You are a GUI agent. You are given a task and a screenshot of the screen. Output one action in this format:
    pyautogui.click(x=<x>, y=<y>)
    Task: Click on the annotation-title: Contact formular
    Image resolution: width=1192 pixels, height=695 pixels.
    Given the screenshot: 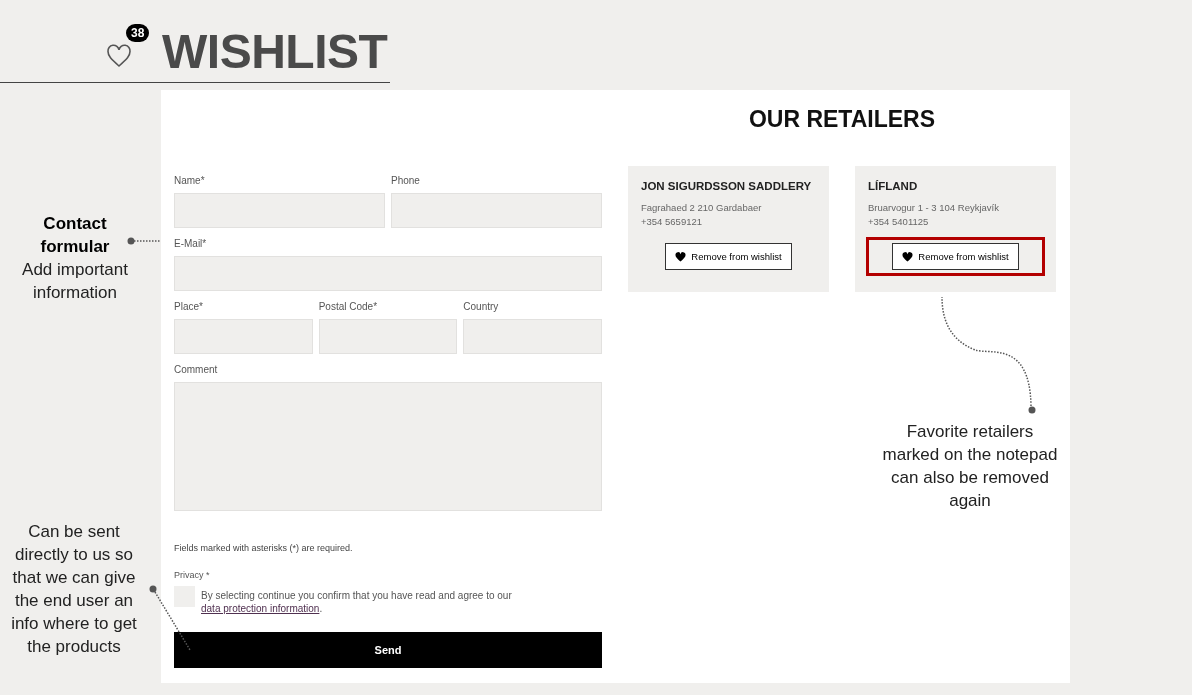 What is the action you would take?
    pyautogui.click(x=75, y=235)
    